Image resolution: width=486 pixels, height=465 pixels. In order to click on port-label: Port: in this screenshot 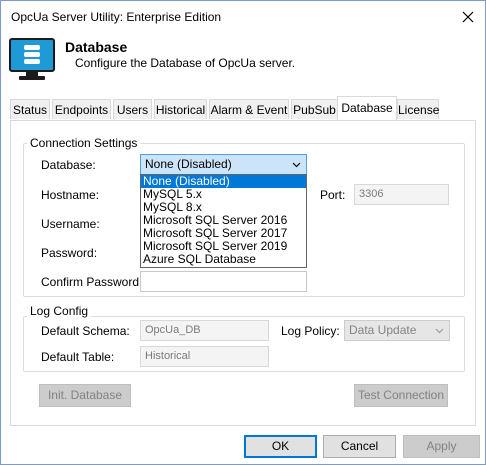, I will do `click(333, 195)`.